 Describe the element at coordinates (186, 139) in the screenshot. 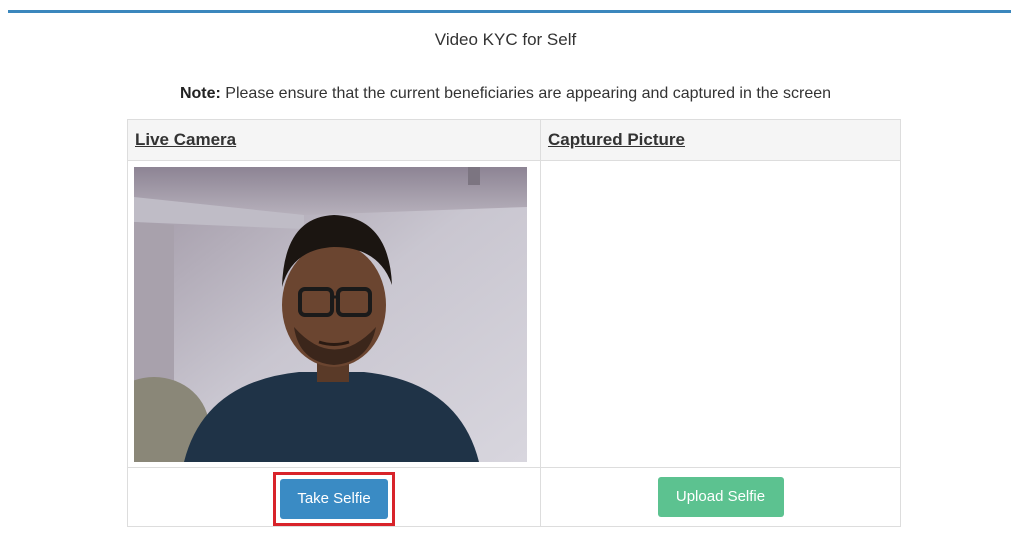

I see `live-camera-header-label: Live Camera` at that location.